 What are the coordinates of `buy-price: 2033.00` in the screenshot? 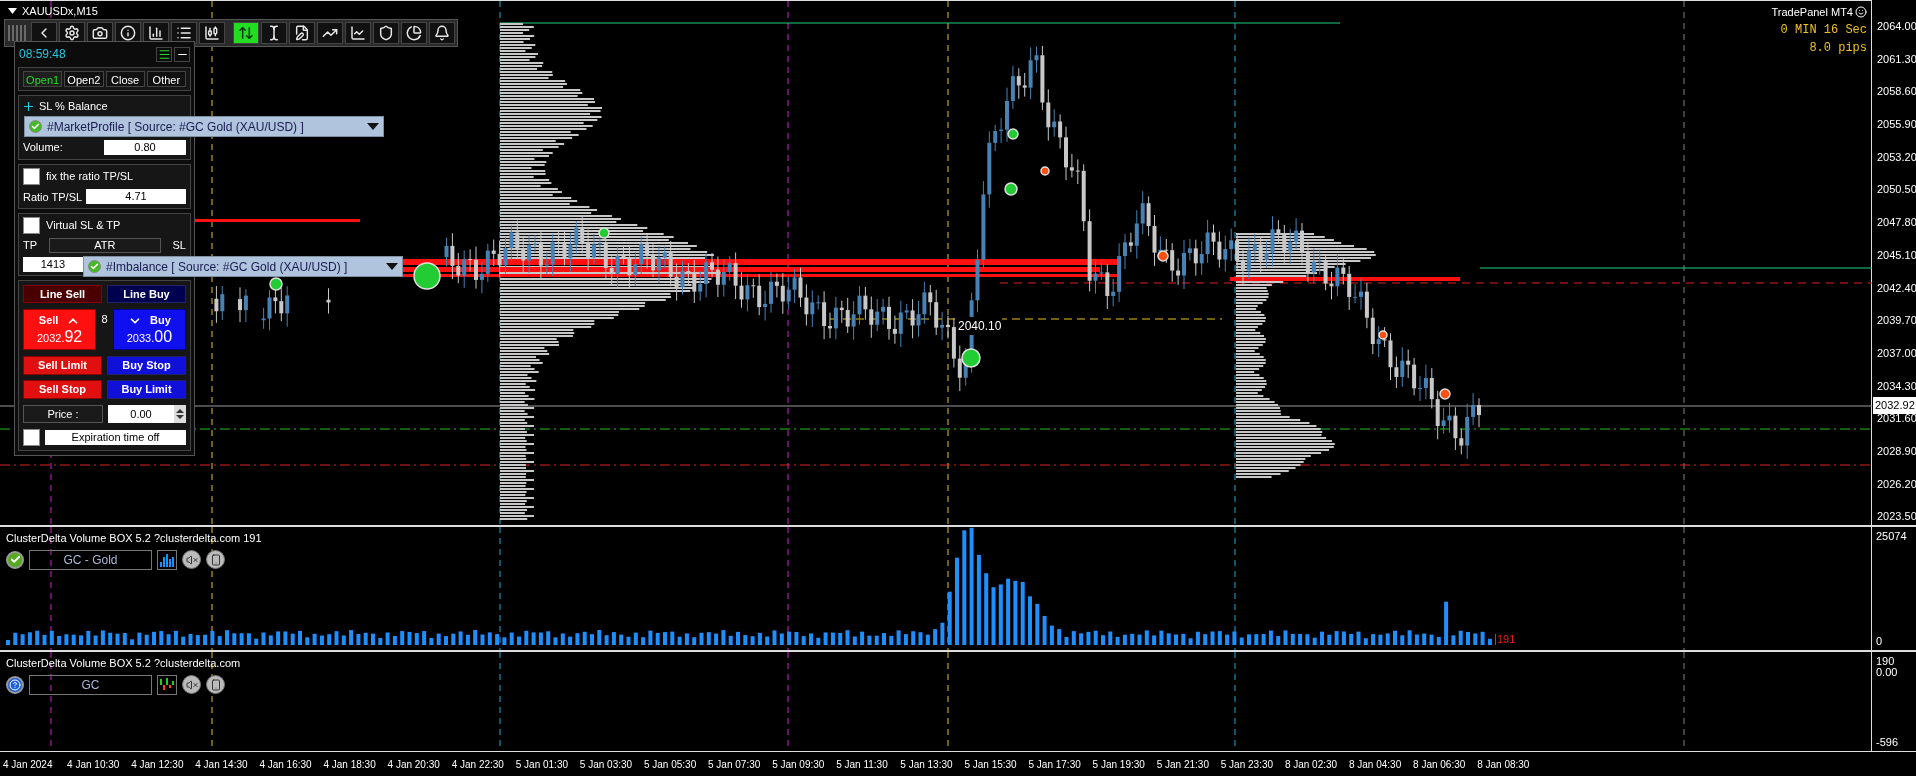 It's located at (149, 337).